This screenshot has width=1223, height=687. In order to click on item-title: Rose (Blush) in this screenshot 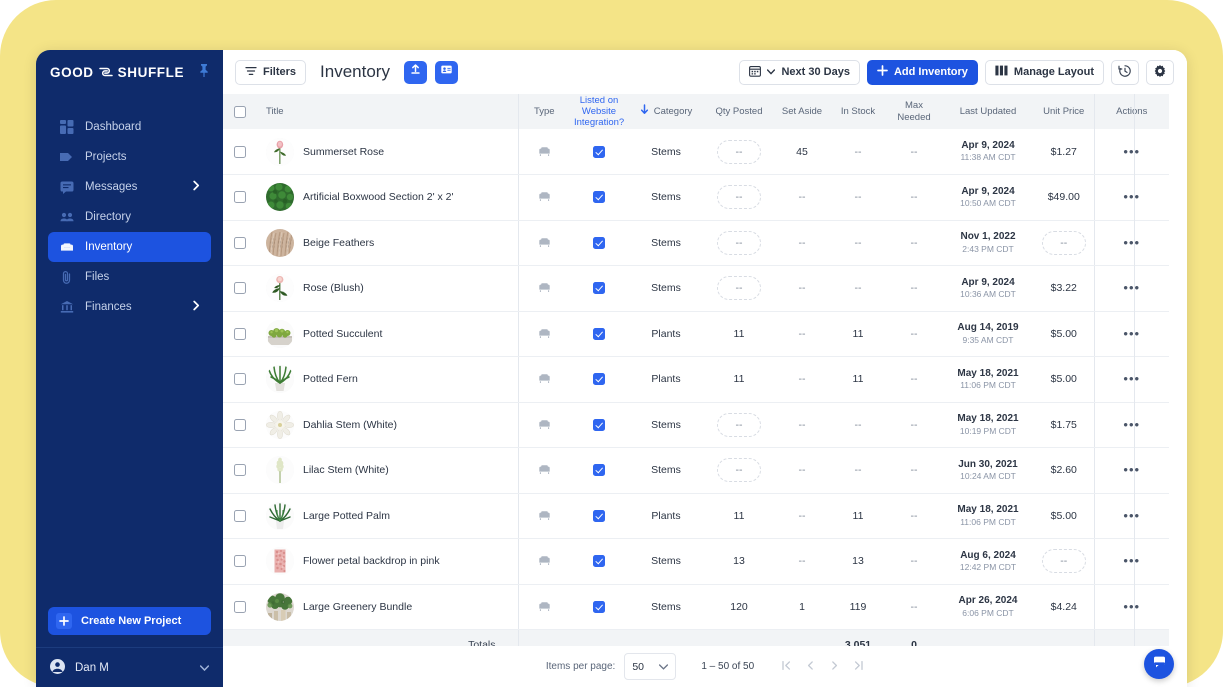, I will do `click(333, 288)`.